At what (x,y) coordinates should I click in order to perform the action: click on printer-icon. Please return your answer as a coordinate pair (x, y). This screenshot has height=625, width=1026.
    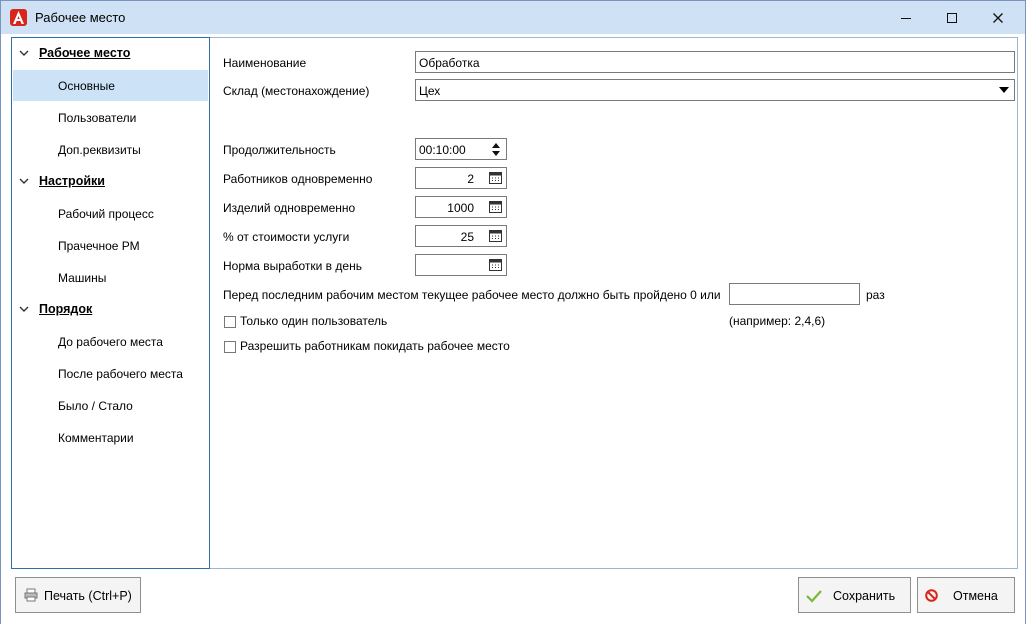
    Looking at the image, I should click on (31, 595).